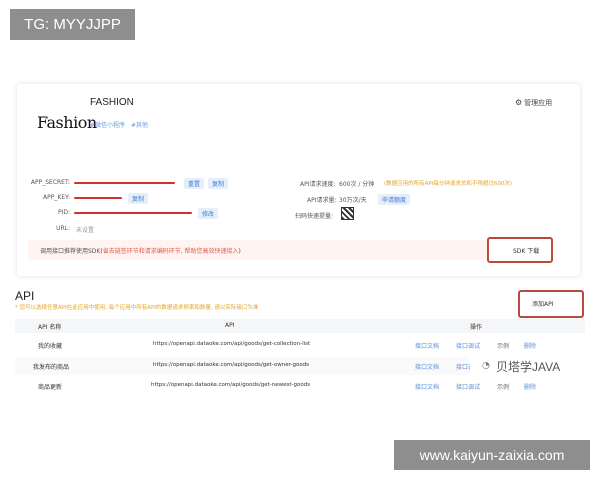 This screenshot has height=480, width=600. I want to click on app-secret-redacted, so click(124, 183).